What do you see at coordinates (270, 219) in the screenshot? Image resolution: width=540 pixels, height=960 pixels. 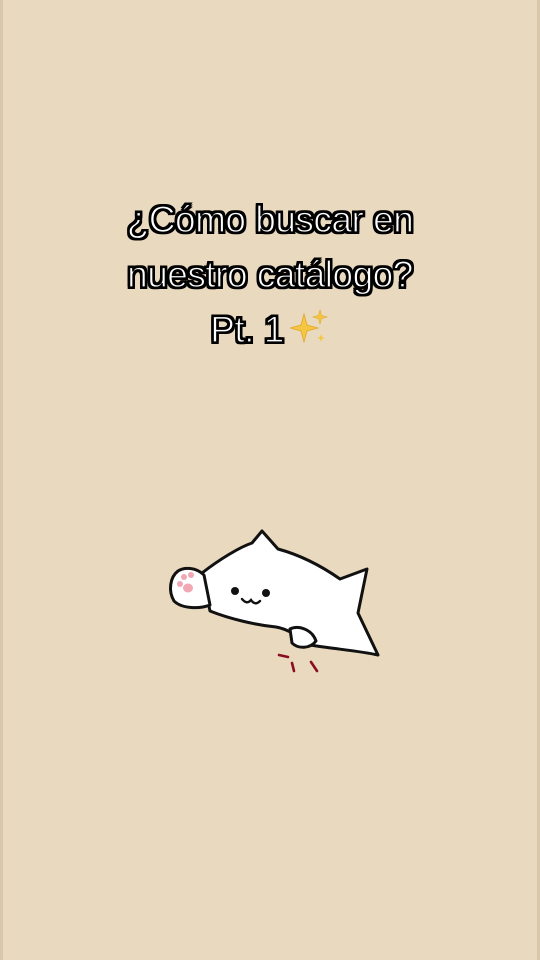 I see `caption-line-1: ¿Cómo buscar en` at bounding box center [270, 219].